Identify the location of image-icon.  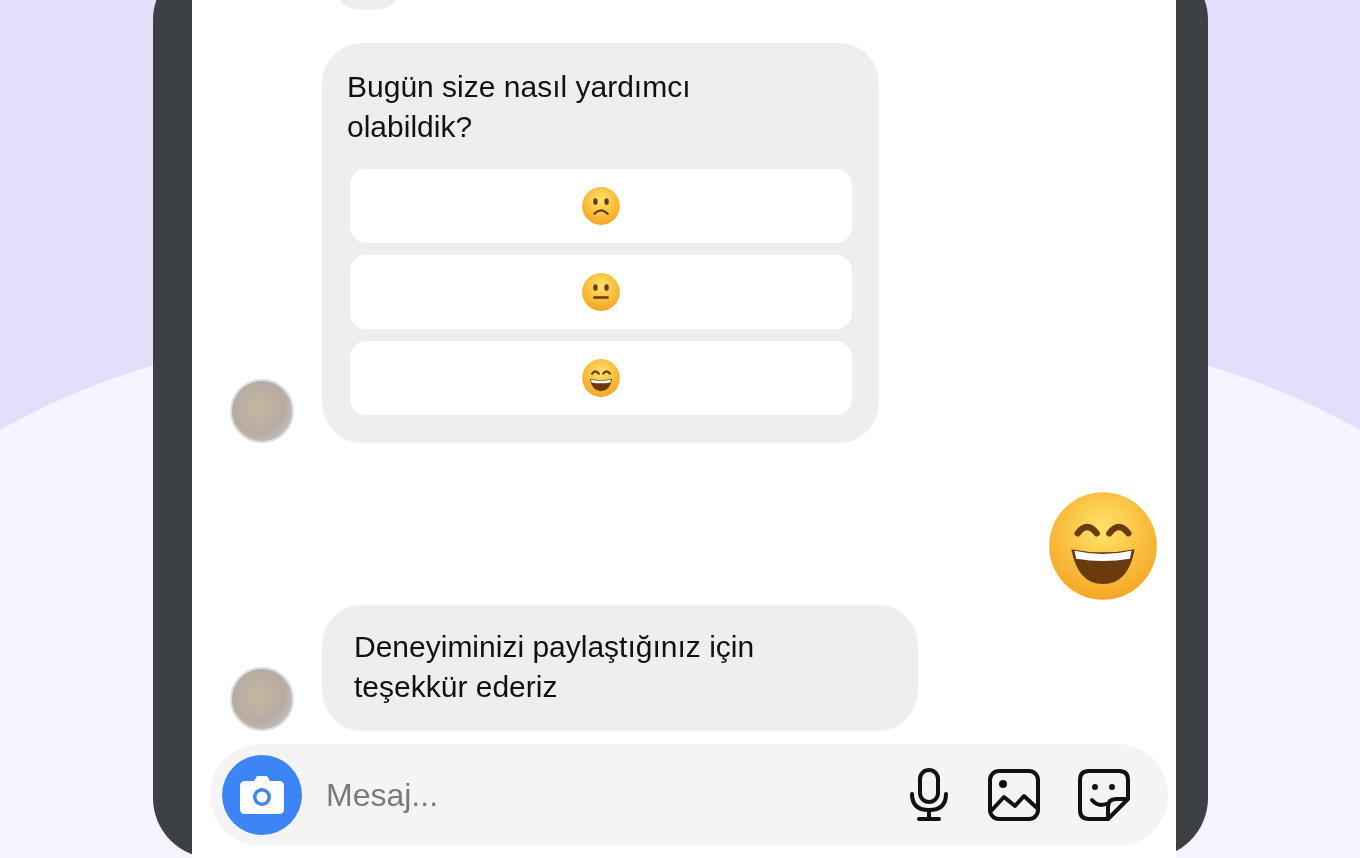
(1014, 795).